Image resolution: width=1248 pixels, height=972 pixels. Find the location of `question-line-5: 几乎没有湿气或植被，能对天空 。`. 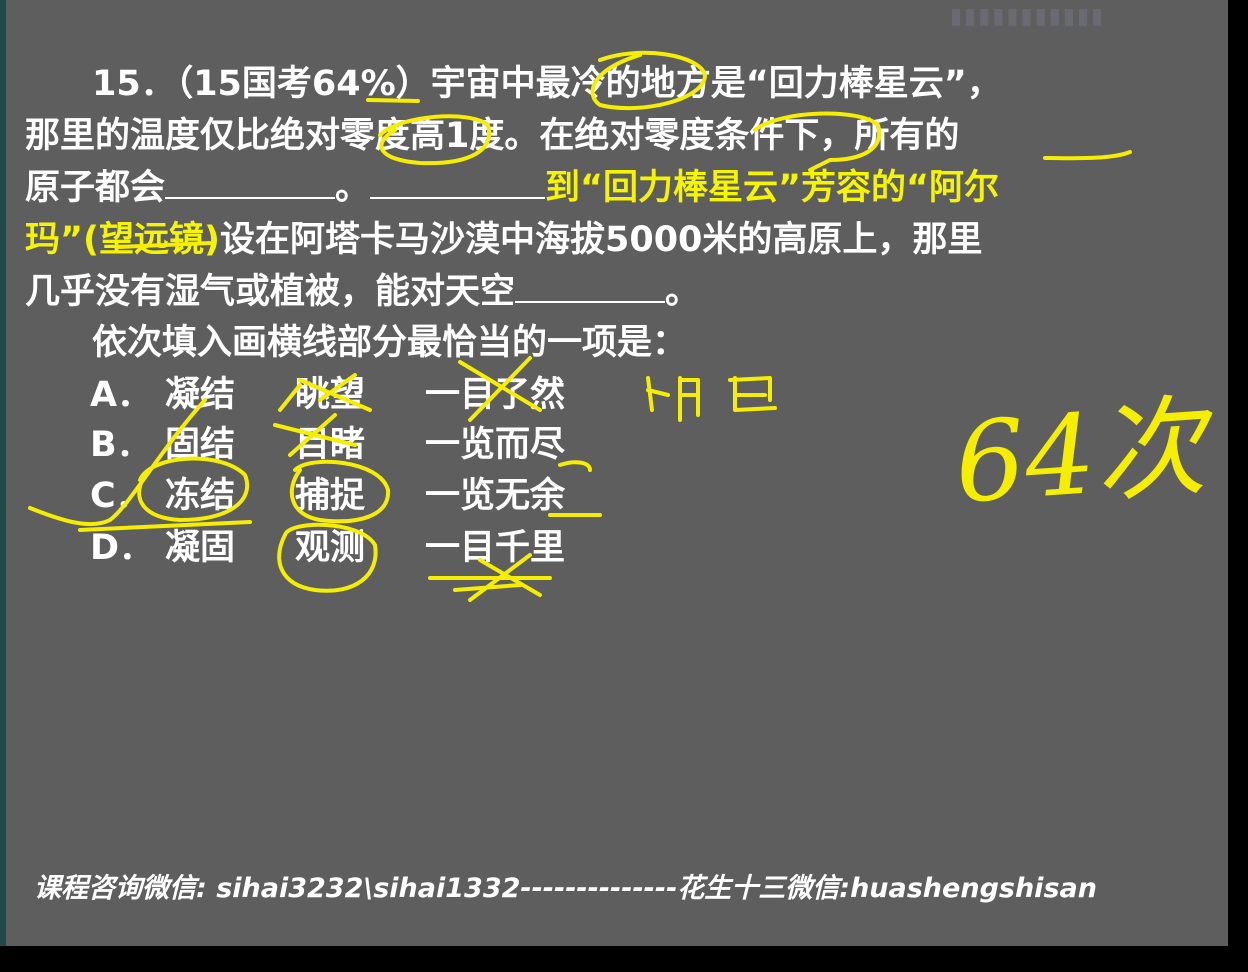

question-line-5: 几乎没有湿气或植被，能对天空 。 is located at coordinates (362, 292).